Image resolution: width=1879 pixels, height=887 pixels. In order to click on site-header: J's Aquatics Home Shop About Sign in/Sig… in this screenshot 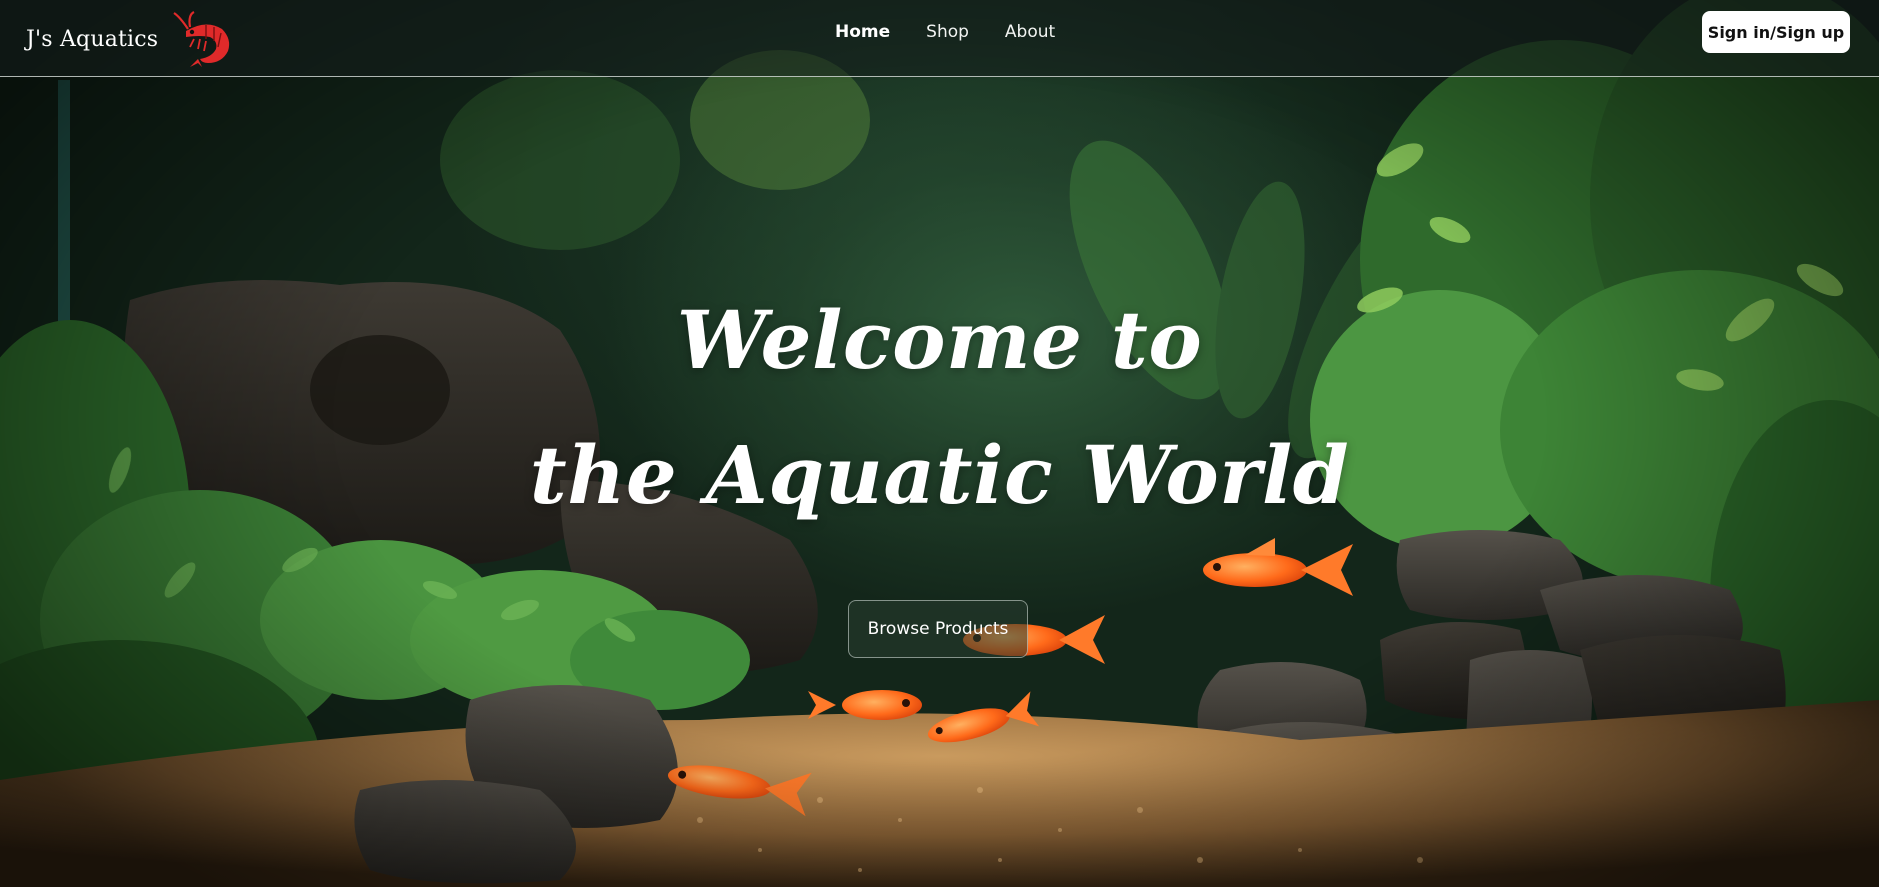, I will do `click(939, 38)`.